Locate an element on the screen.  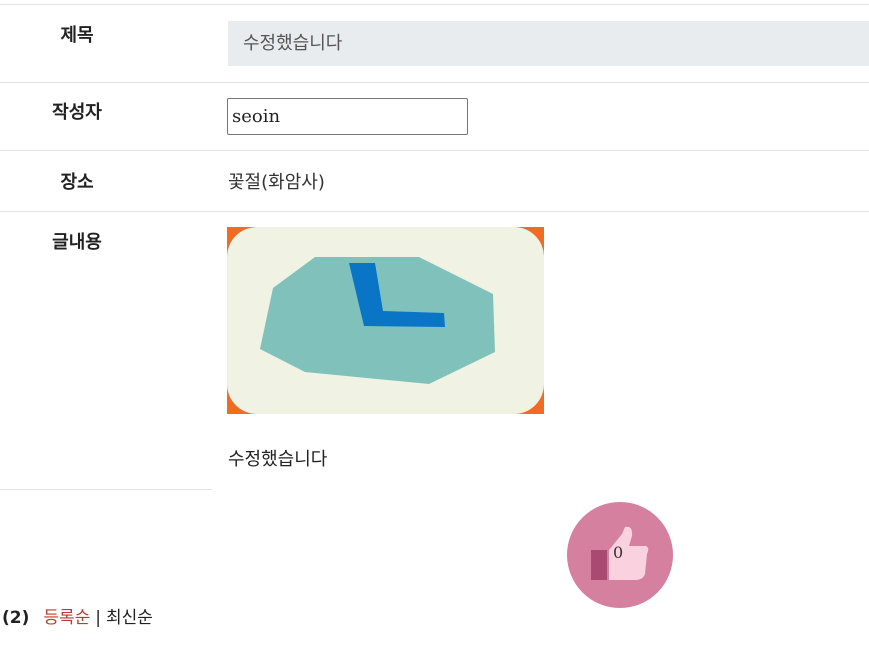
title-label: 제목 is located at coordinates (77, 35).